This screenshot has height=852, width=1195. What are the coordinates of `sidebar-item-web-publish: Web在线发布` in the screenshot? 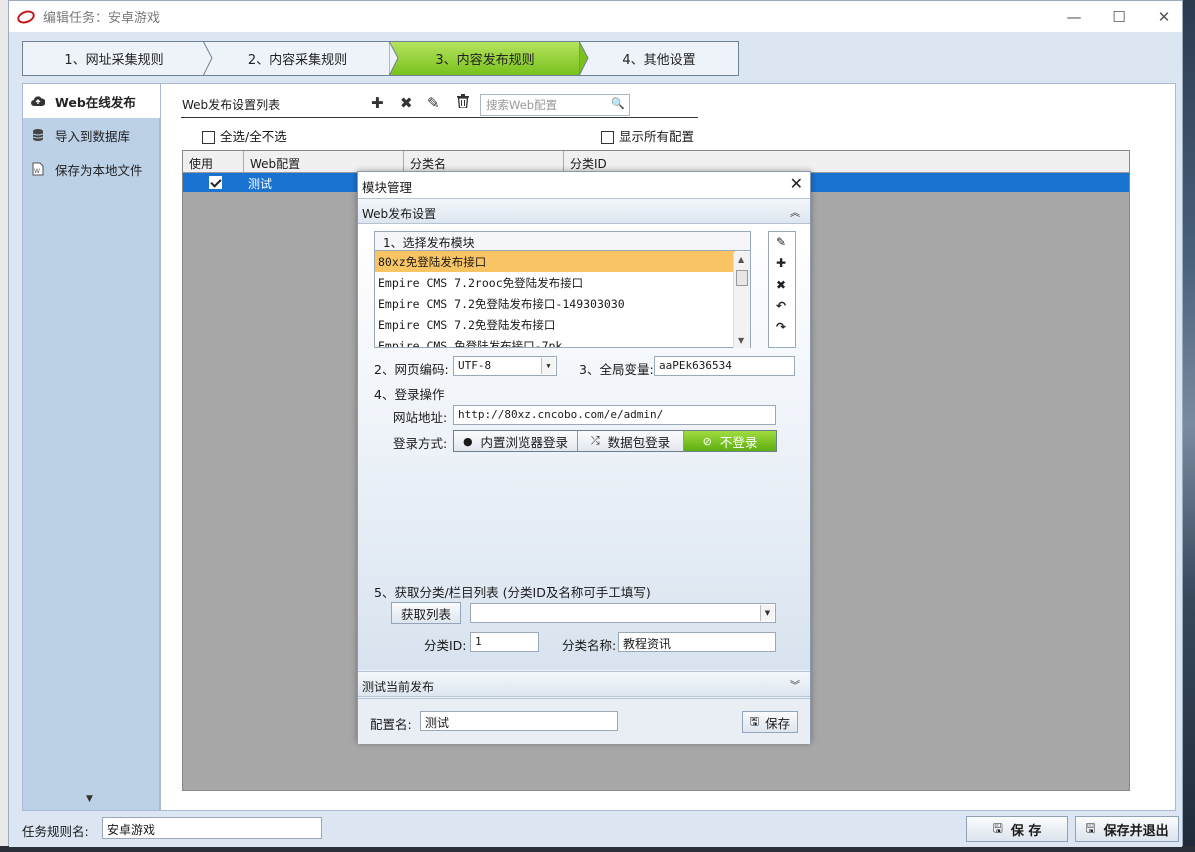 It's located at (95, 101).